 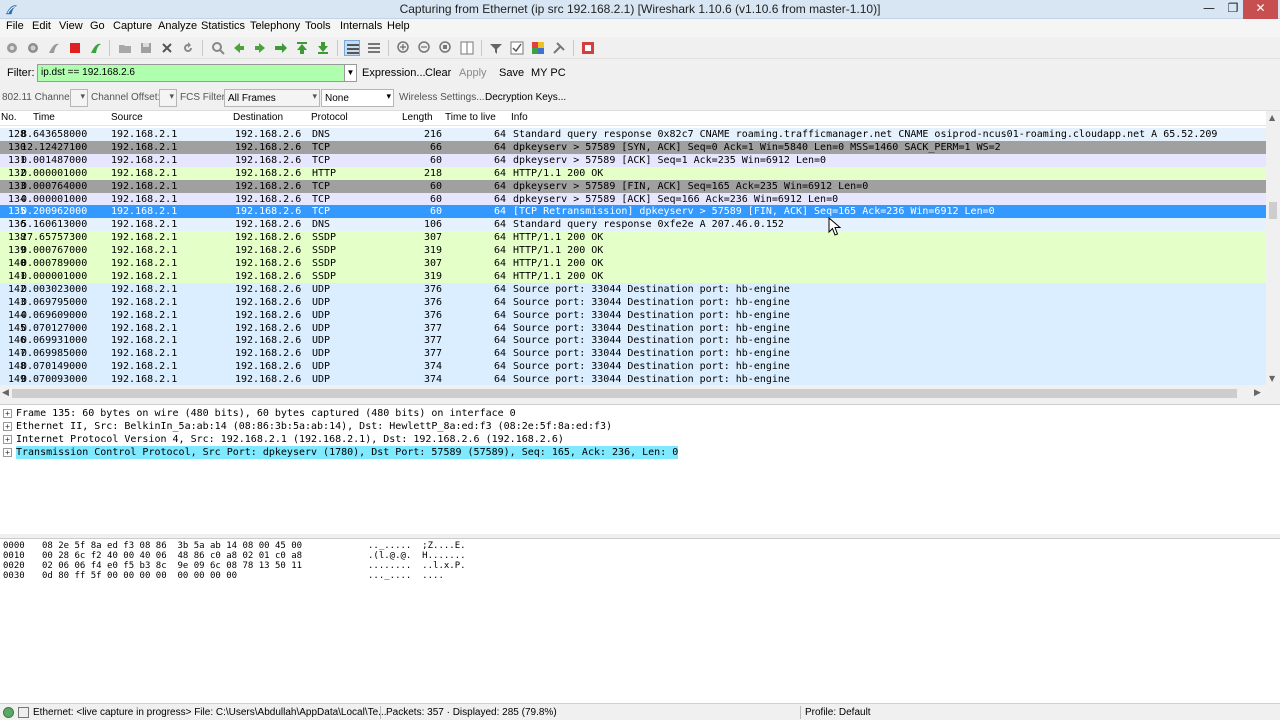 I want to click on packet-list-hscrollbar: ◀ ▶, so click(x=633, y=393).